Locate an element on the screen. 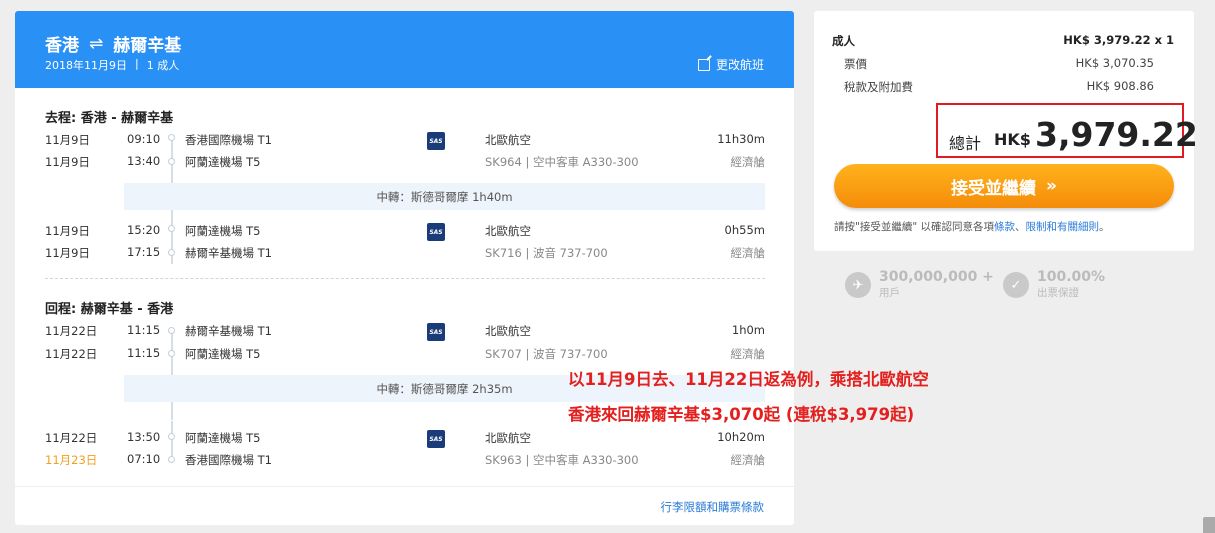 The height and width of the screenshot is (533, 1215). flight-duration: 0h55m is located at coordinates (744, 230).